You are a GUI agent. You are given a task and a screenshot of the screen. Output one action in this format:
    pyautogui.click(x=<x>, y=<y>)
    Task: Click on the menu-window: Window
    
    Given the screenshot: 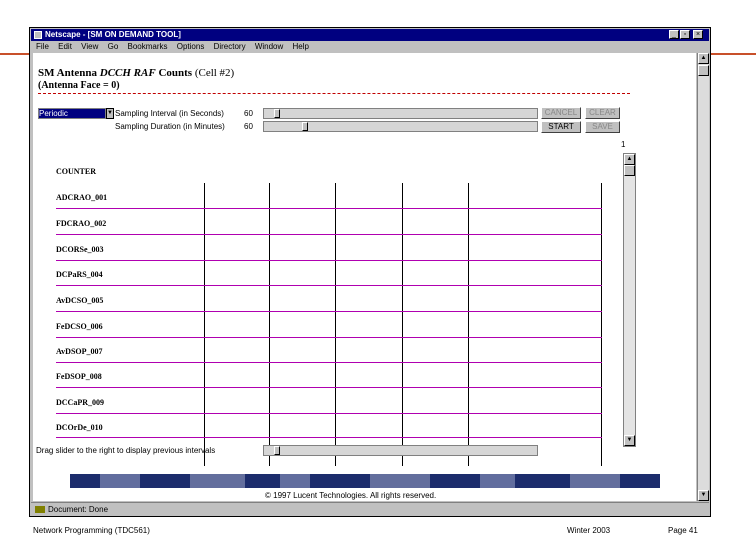 What is the action you would take?
    pyautogui.click(x=269, y=46)
    